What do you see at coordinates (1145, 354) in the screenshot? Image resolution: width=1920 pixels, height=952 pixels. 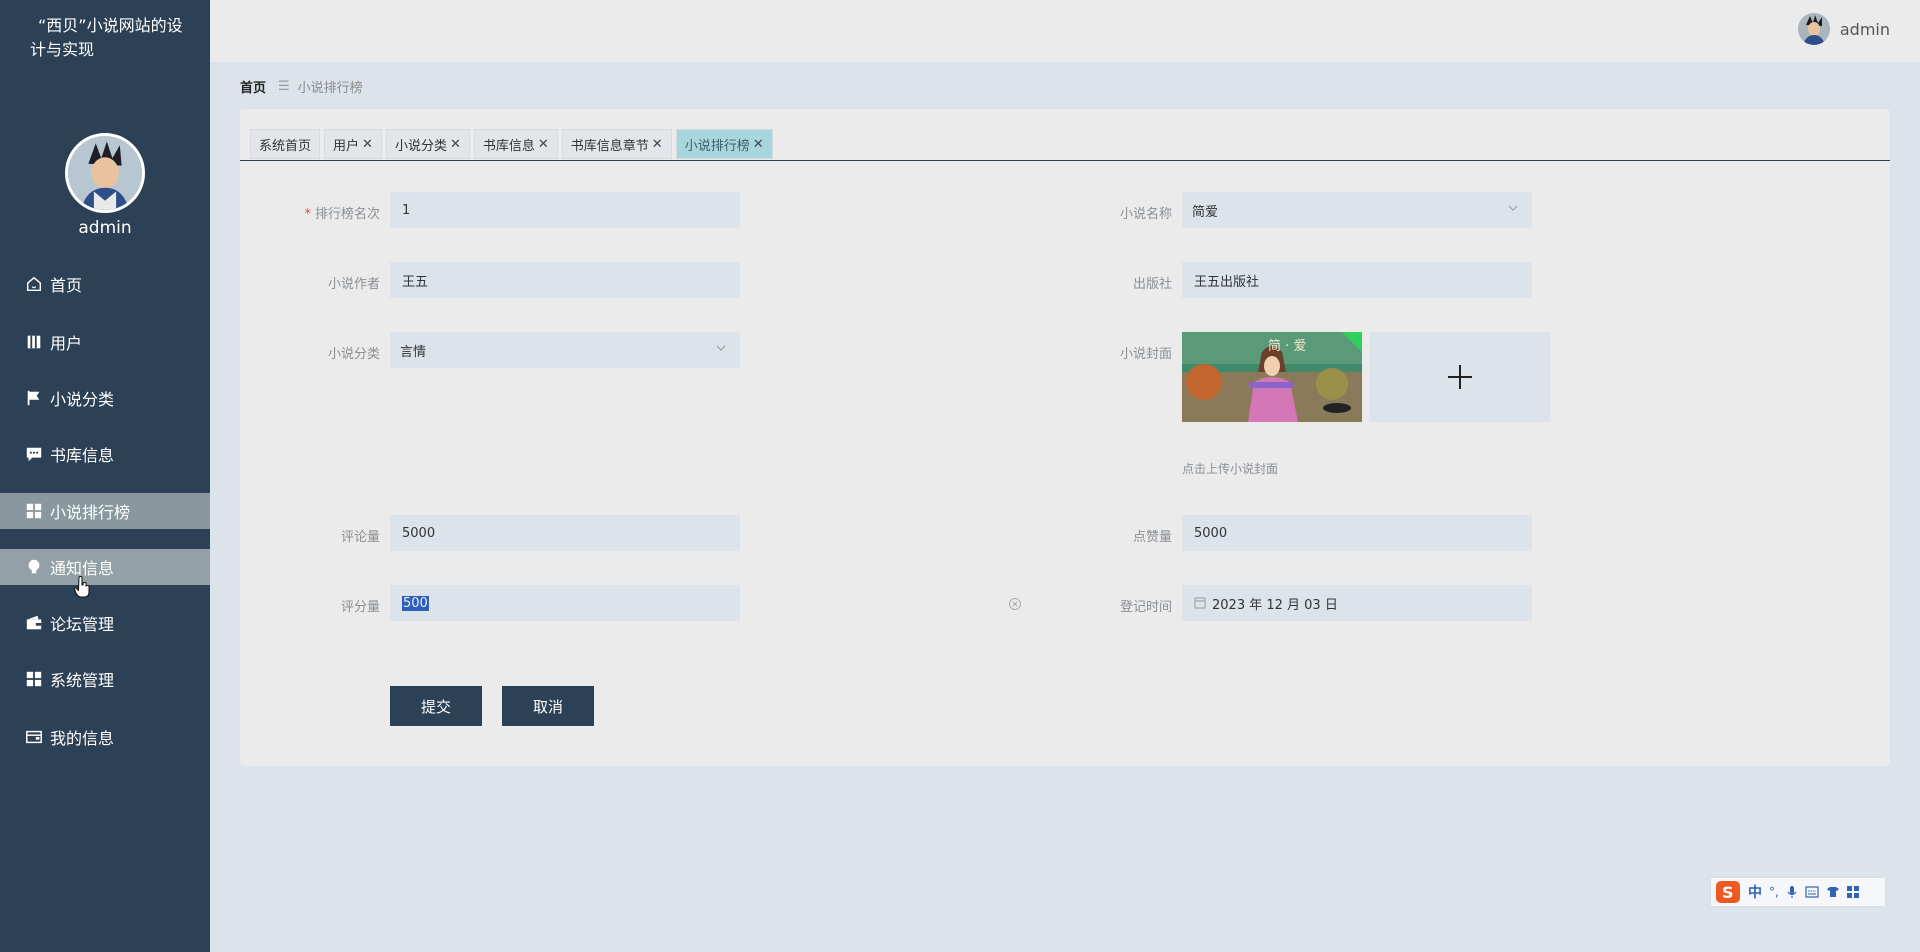 I see `cover-label: 小说封面` at bounding box center [1145, 354].